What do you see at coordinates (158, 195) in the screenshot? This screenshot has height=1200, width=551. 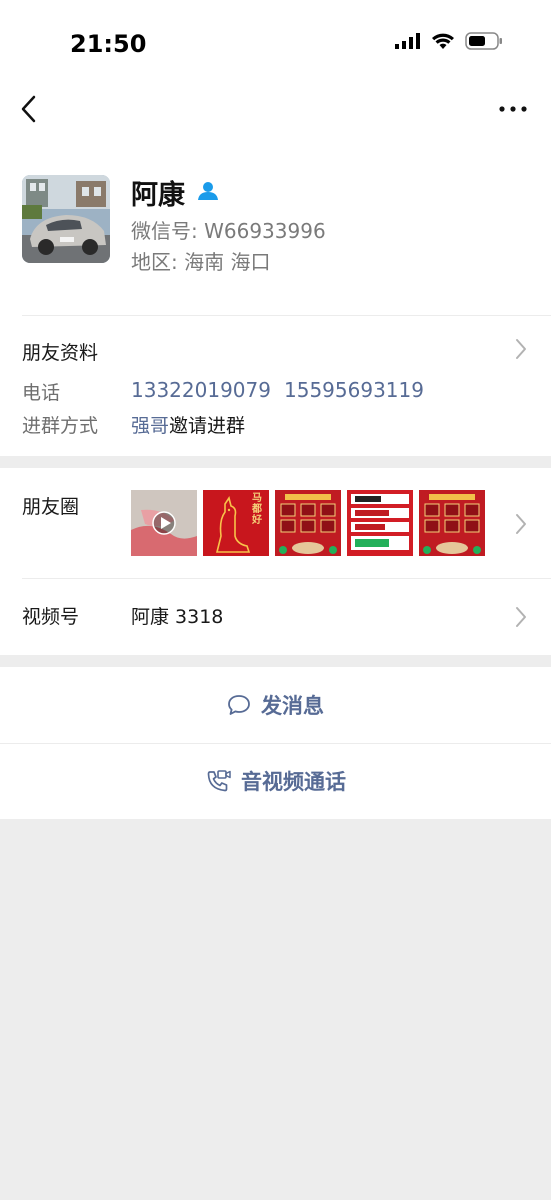 I see `profile-name: 阿康` at bounding box center [158, 195].